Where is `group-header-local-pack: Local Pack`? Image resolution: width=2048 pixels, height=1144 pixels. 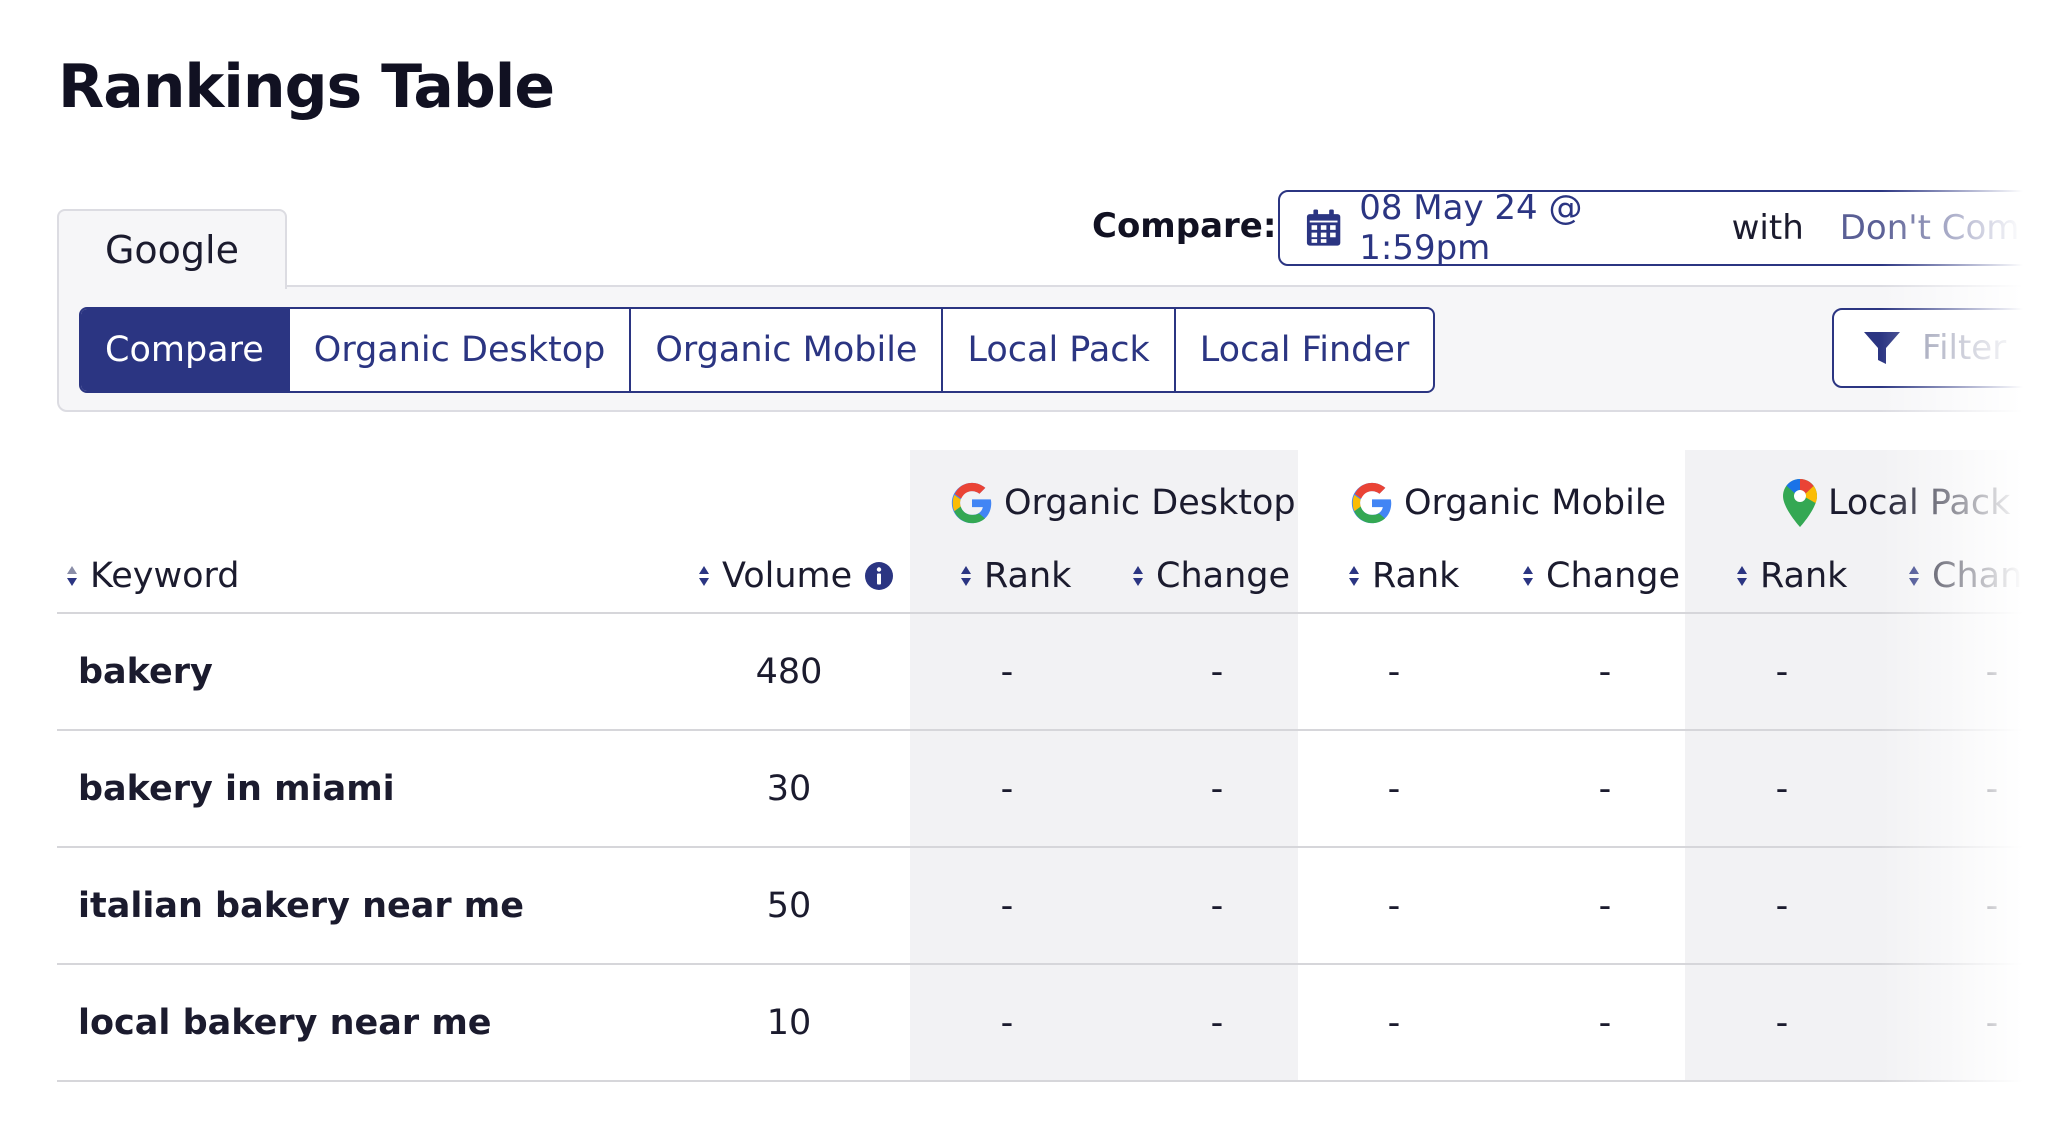
group-header-local-pack: Local Pack is located at coordinates (1896, 503).